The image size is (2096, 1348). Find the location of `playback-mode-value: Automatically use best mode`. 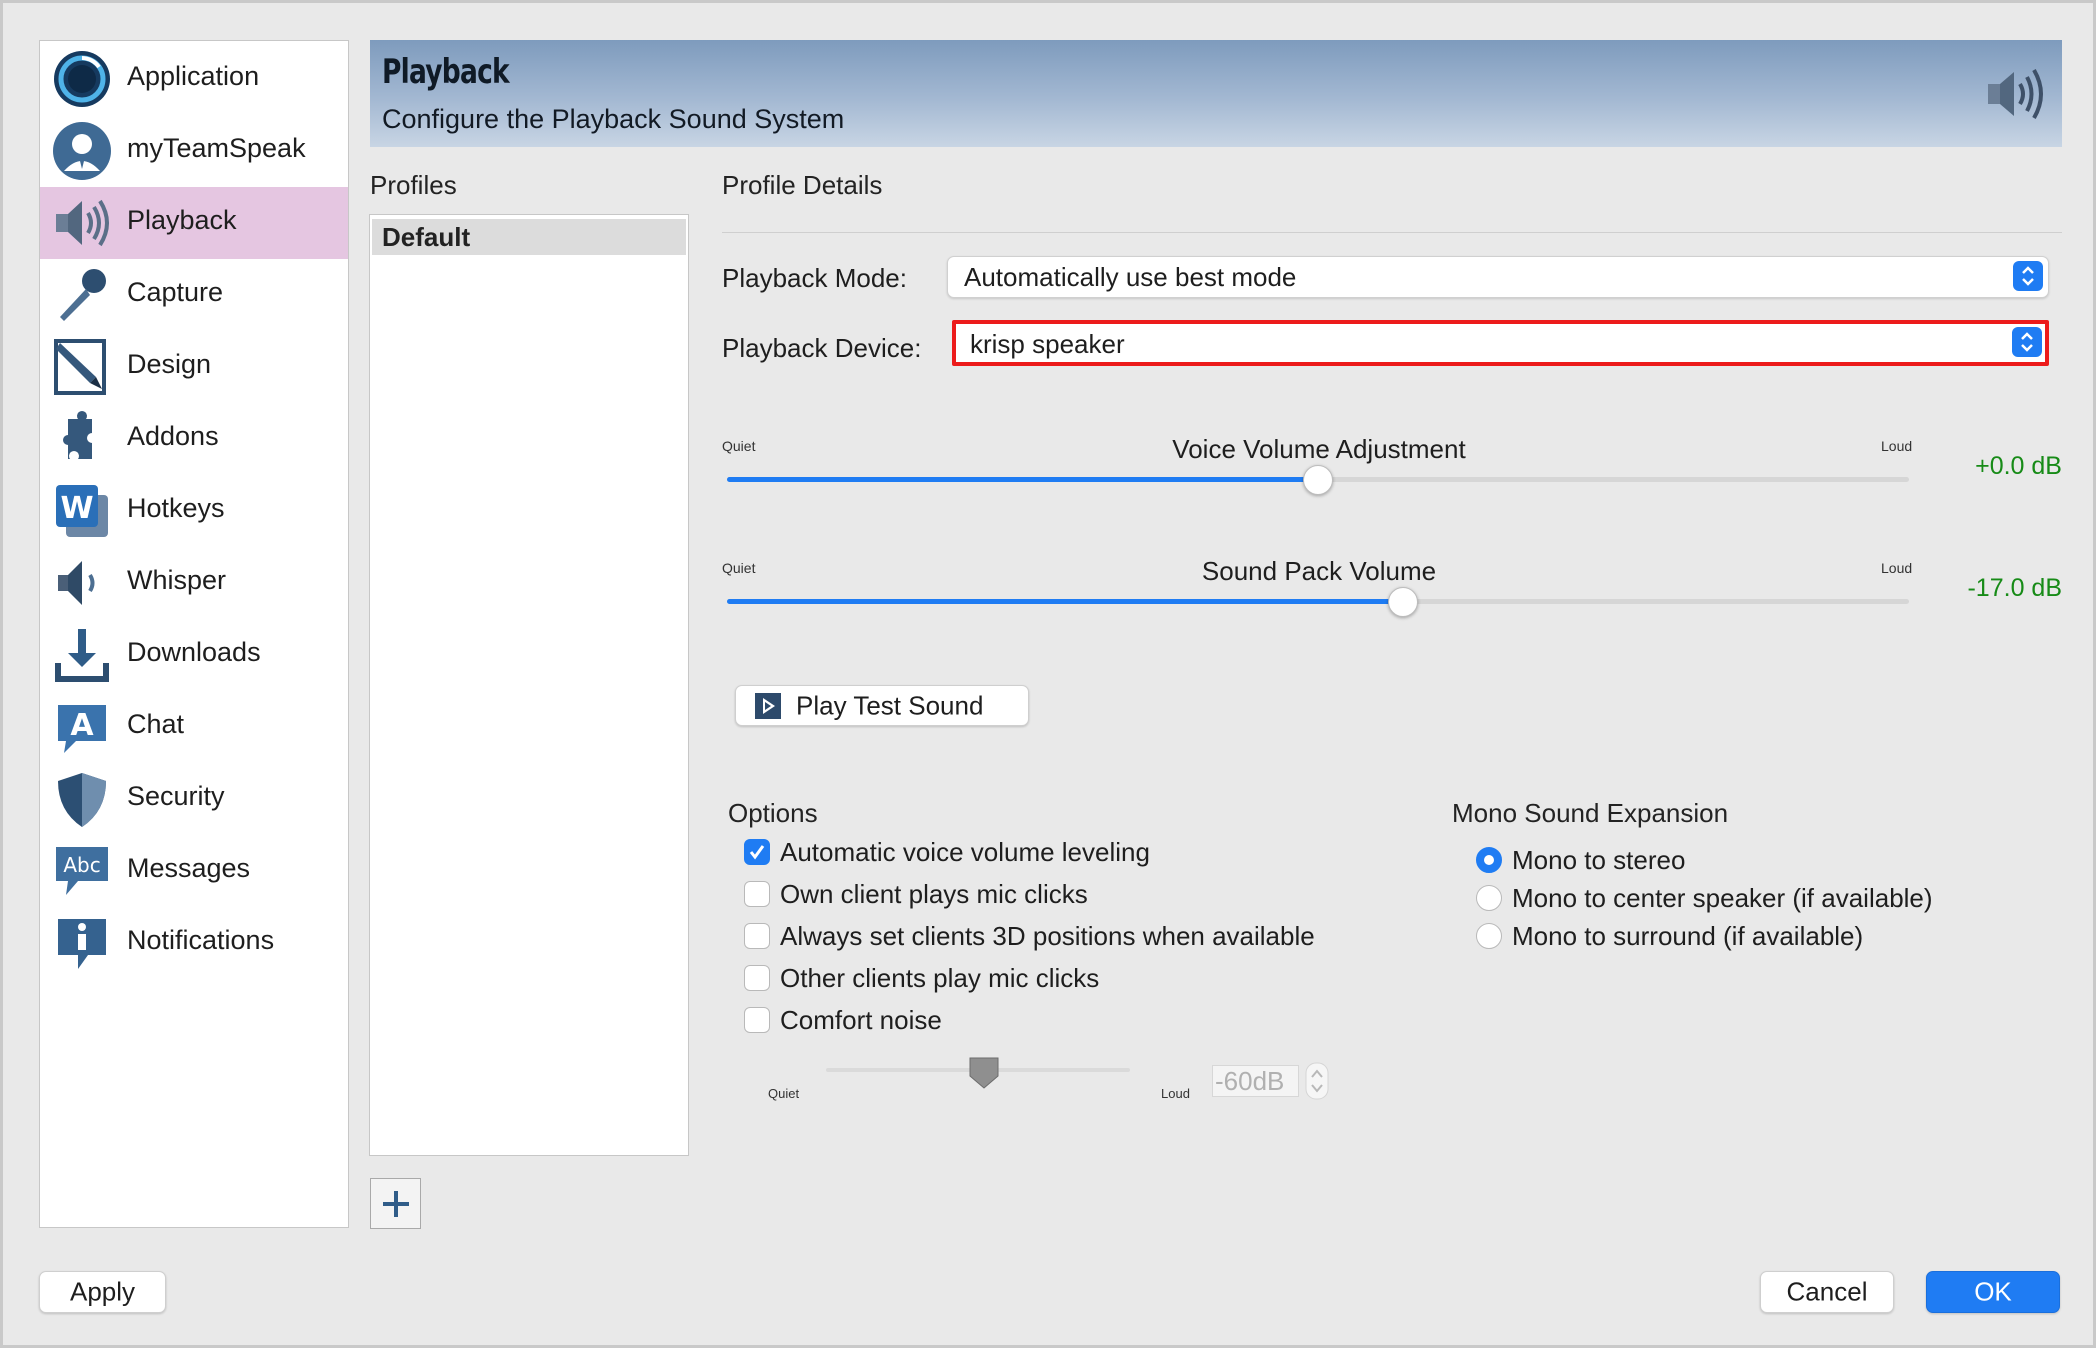

playback-mode-value: Automatically use best mode is located at coordinates (1130, 277).